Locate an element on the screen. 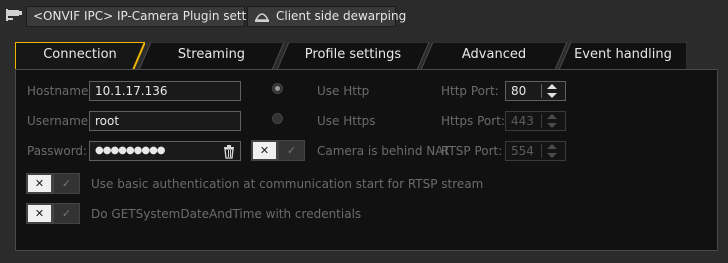 The width and height of the screenshot is (728, 263). getdatetime-checkbox: ✕ ✓ is located at coordinates (53, 213).